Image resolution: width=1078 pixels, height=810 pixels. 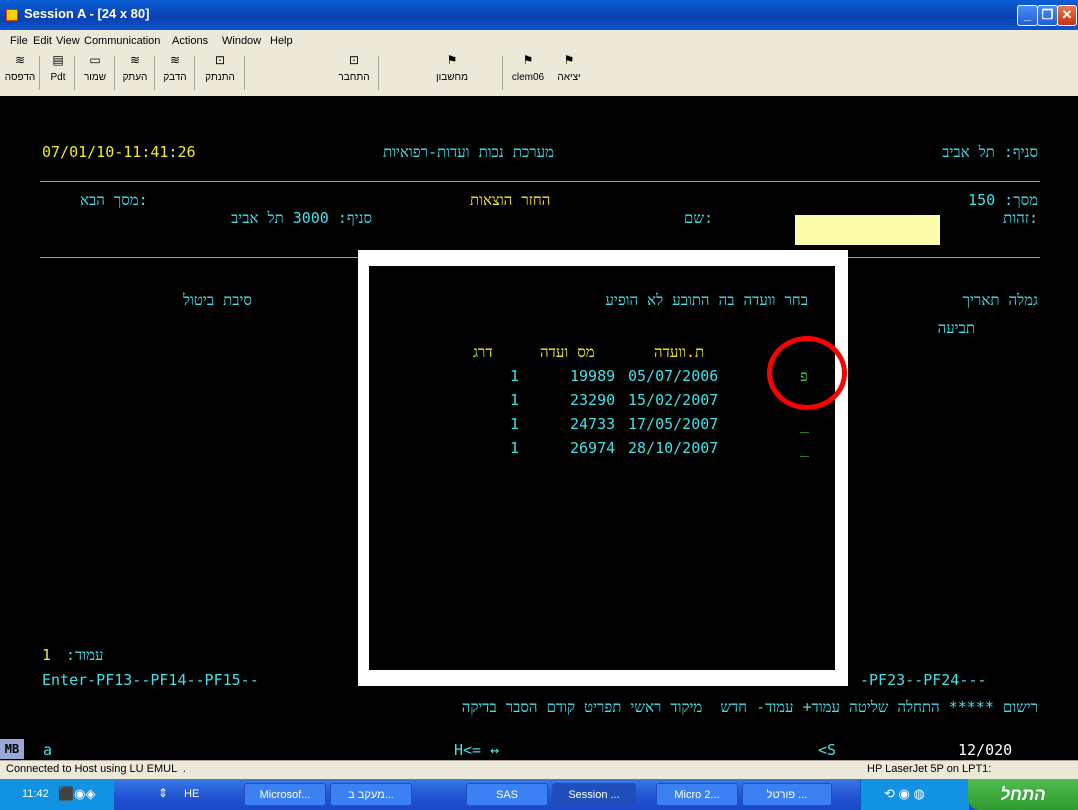 What do you see at coordinates (95, 60) in the screenshot?
I see `save-icon: ▭` at bounding box center [95, 60].